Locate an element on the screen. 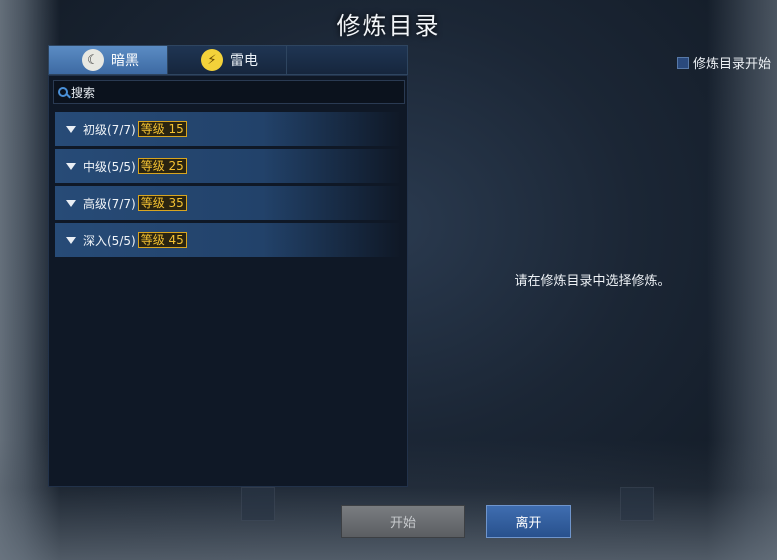 The image size is (777, 560). skill-slot-left is located at coordinates (258, 504).